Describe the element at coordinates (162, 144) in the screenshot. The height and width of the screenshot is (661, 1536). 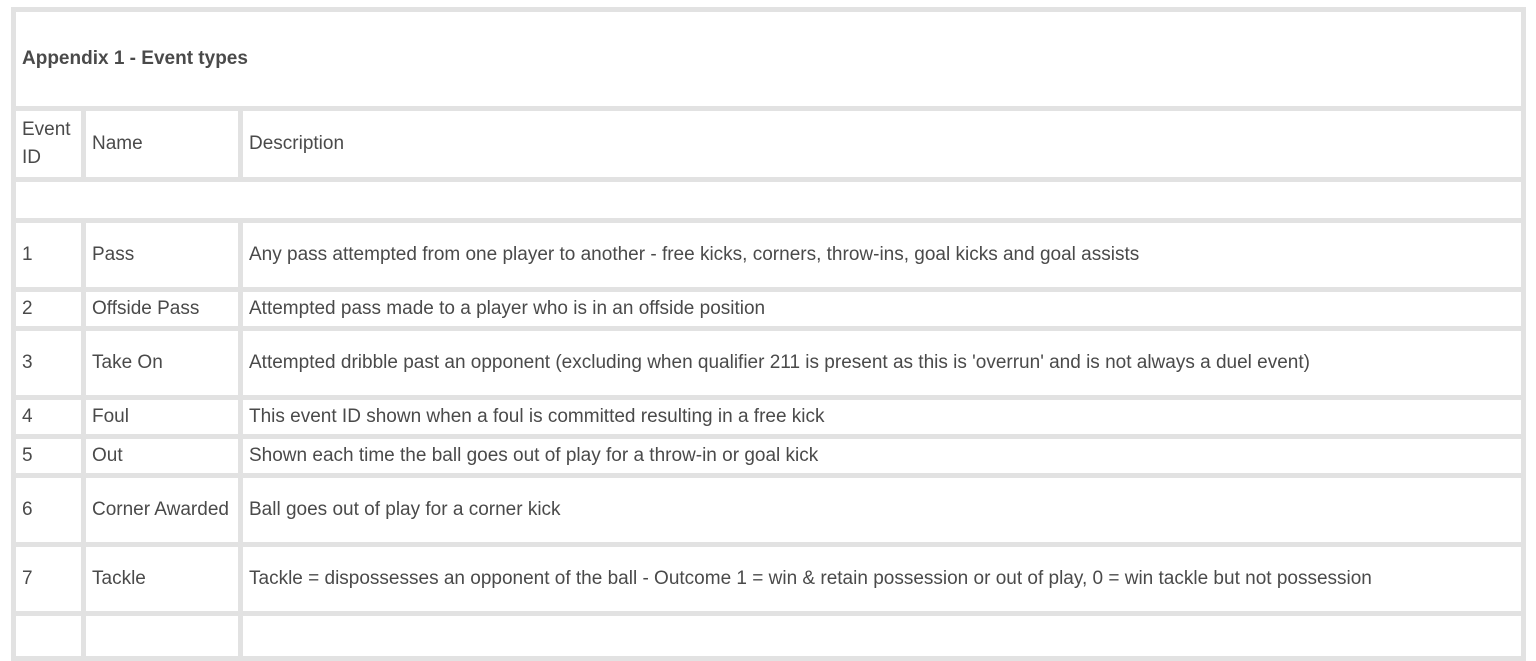
I see `header-name: Name` at that location.